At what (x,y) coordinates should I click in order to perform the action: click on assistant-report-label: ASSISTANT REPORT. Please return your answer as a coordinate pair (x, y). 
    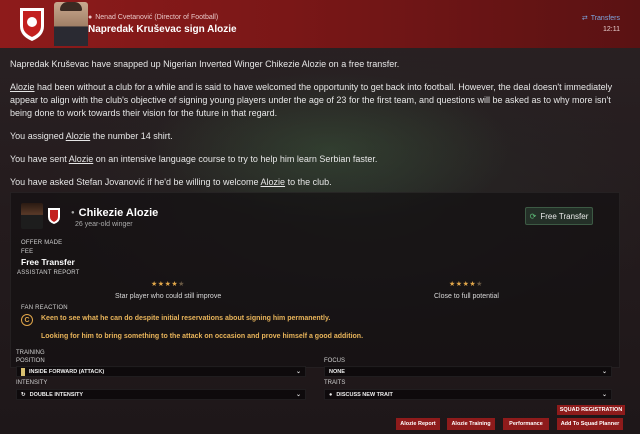
    Looking at the image, I should click on (48, 273).